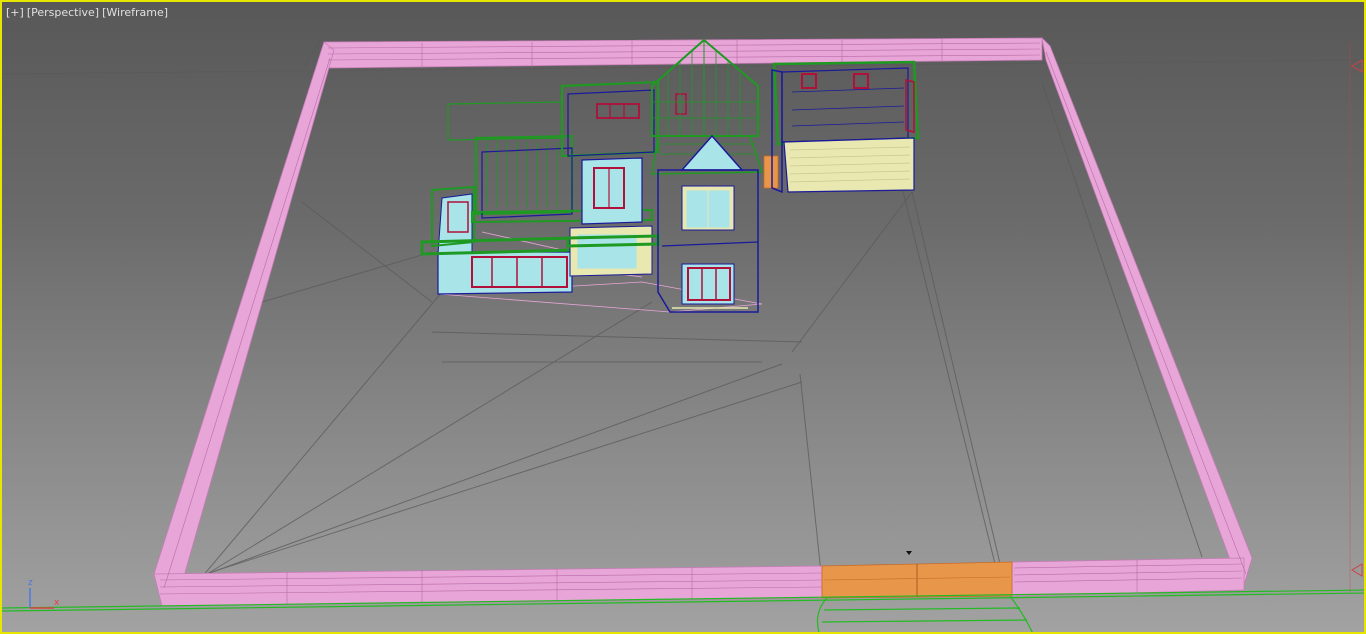 This screenshot has width=1366, height=634. What do you see at coordinates (244, 323) in the screenshot?
I see `fence-left` at bounding box center [244, 323].